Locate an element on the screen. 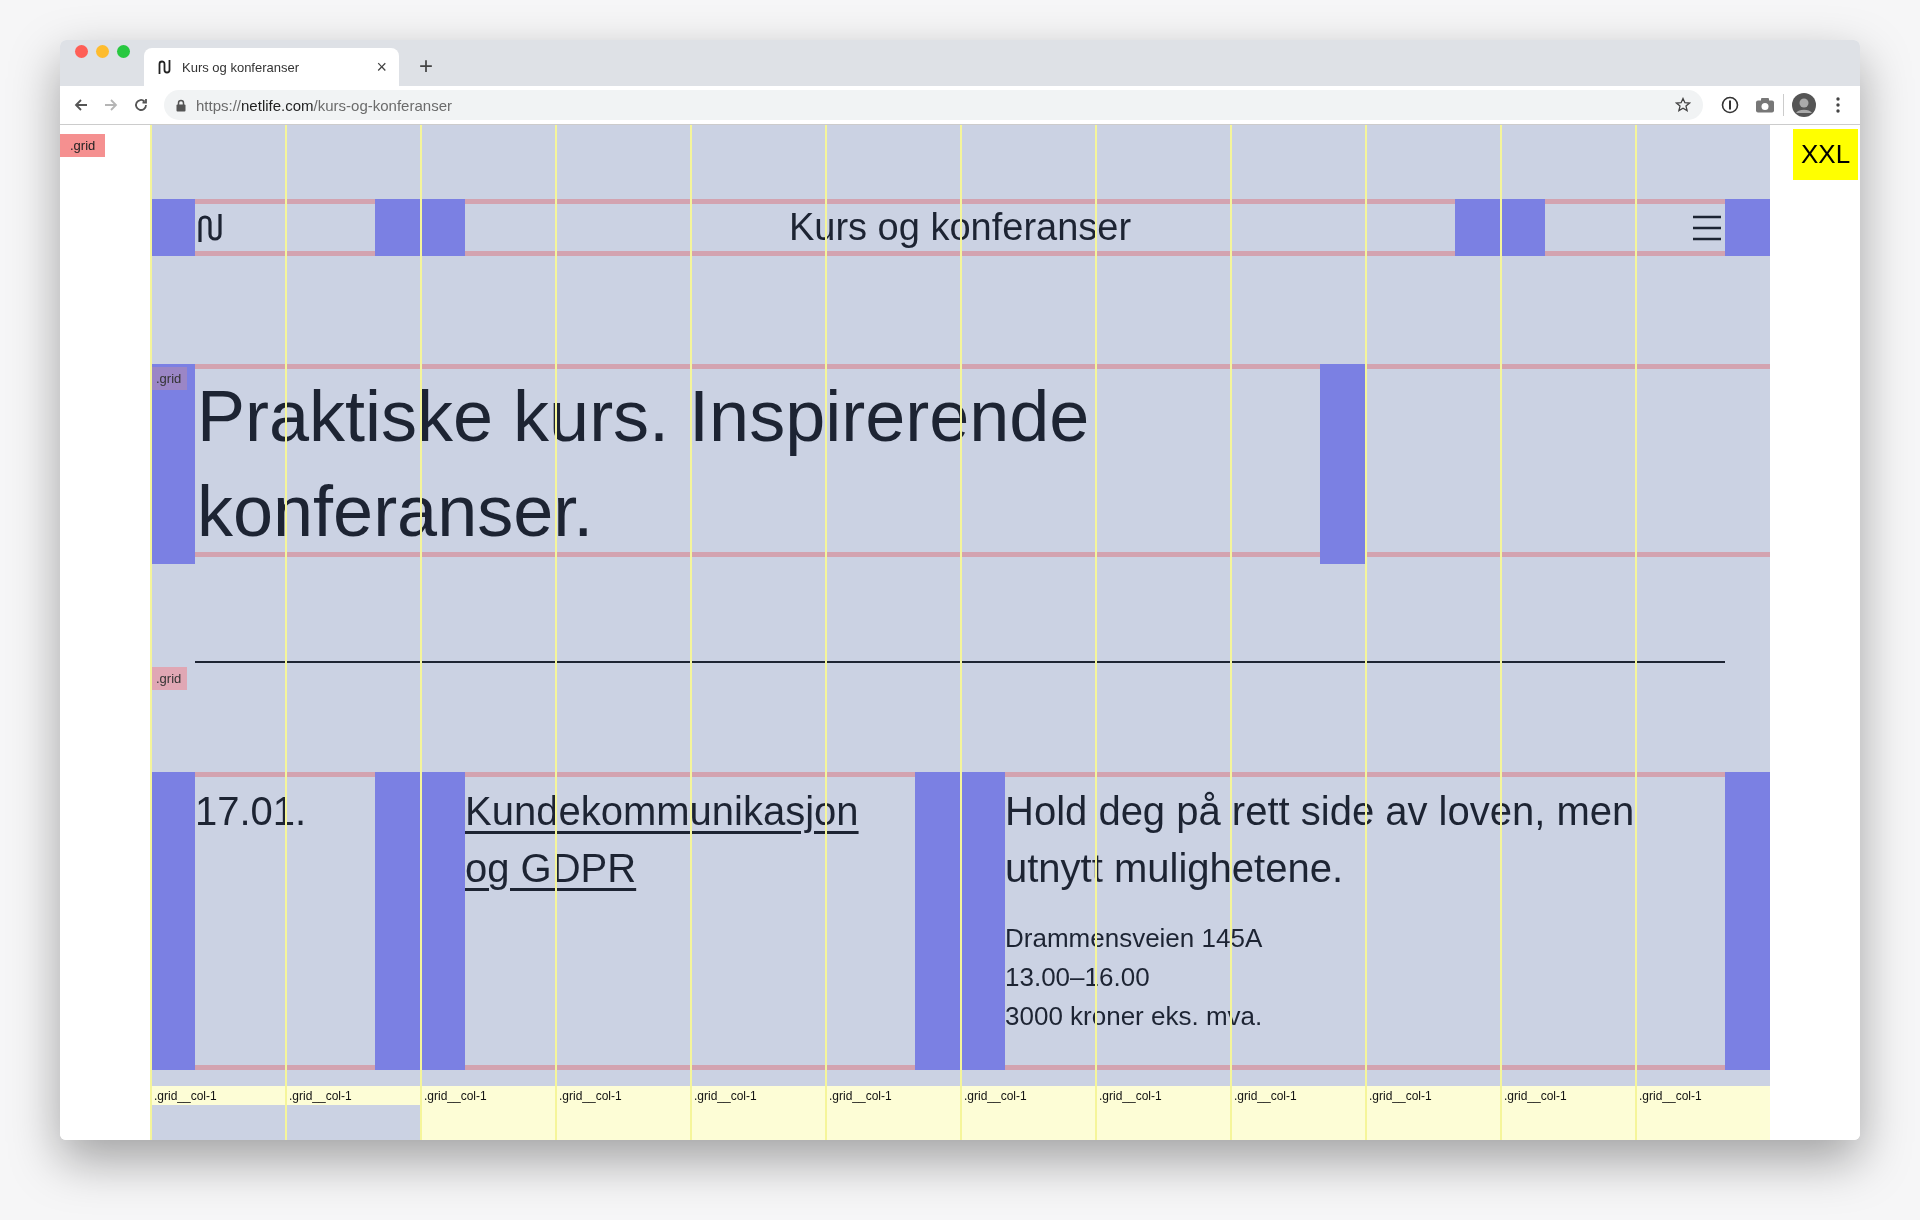 This screenshot has width=1920, height=1220. address-bar: https://netlife.com/kurs-og-konferanser is located at coordinates (933, 105).